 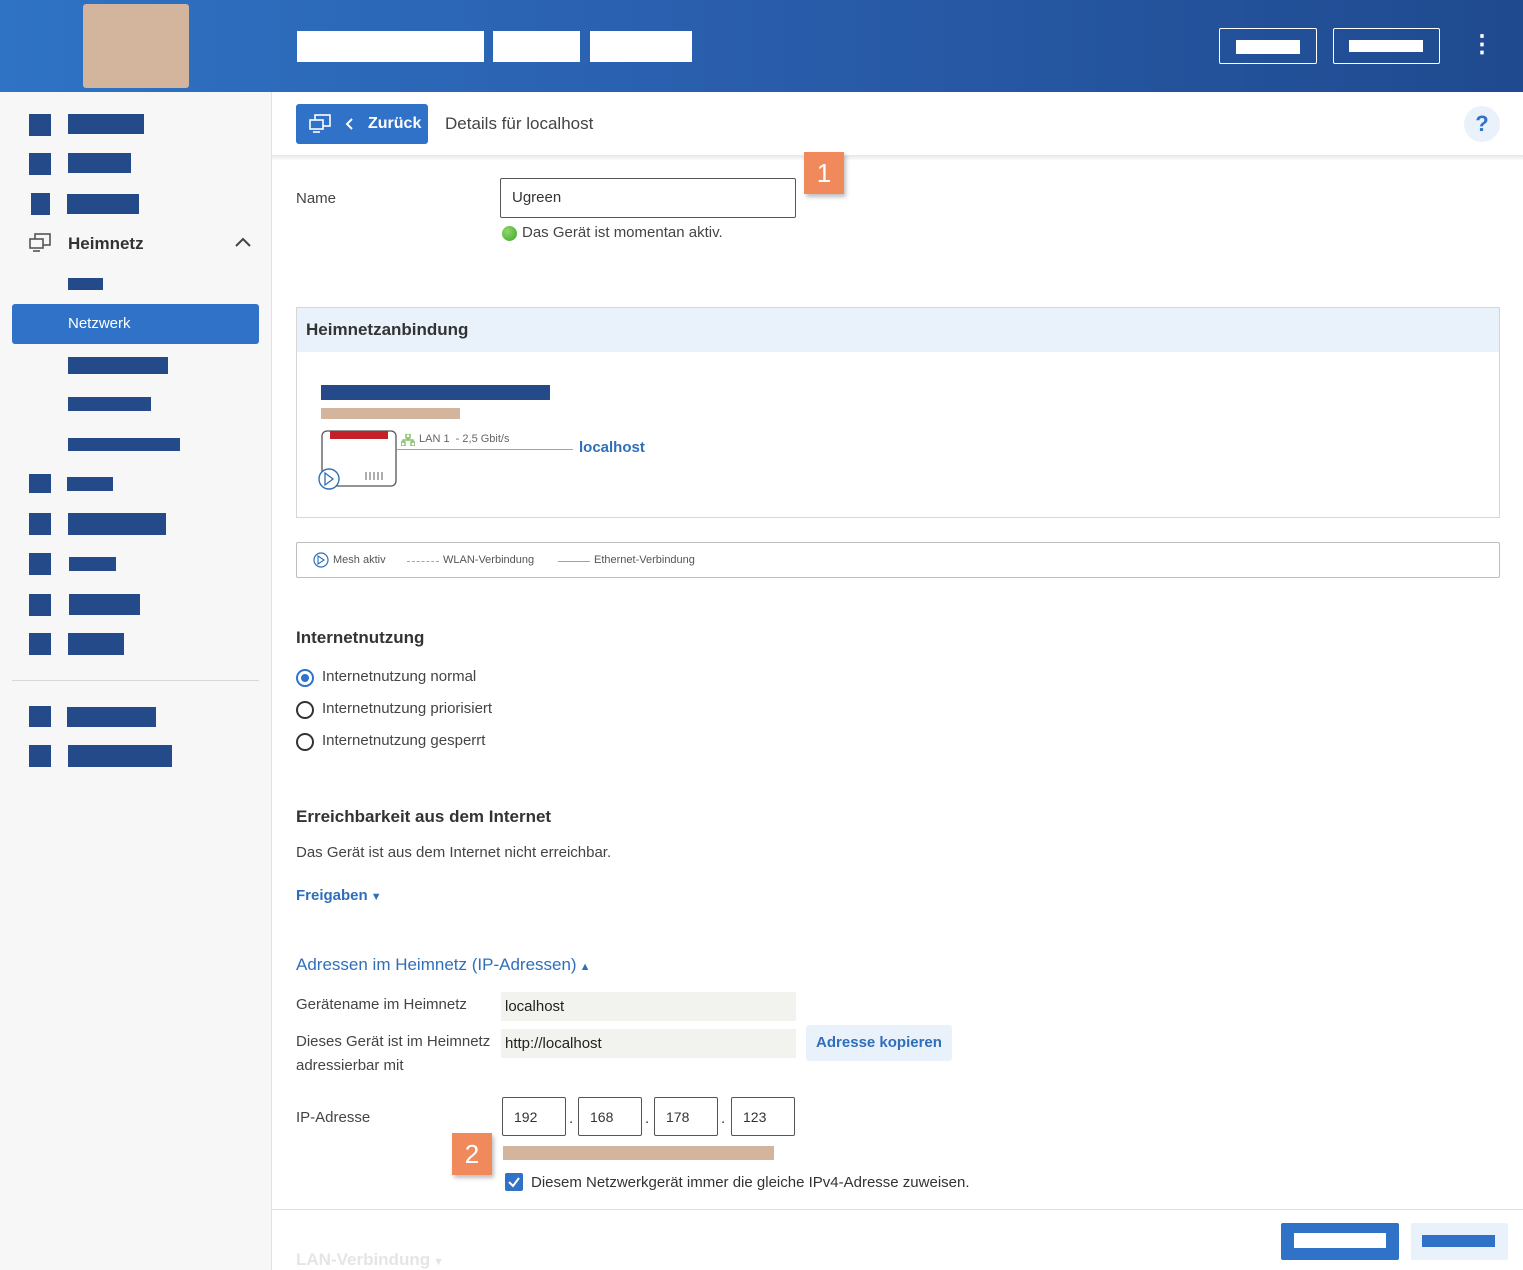 What do you see at coordinates (622, 232) in the screenshot?
I see `device-status-text: Das Gerät ist momentan aktiv.` at bounding box center [622, 232].